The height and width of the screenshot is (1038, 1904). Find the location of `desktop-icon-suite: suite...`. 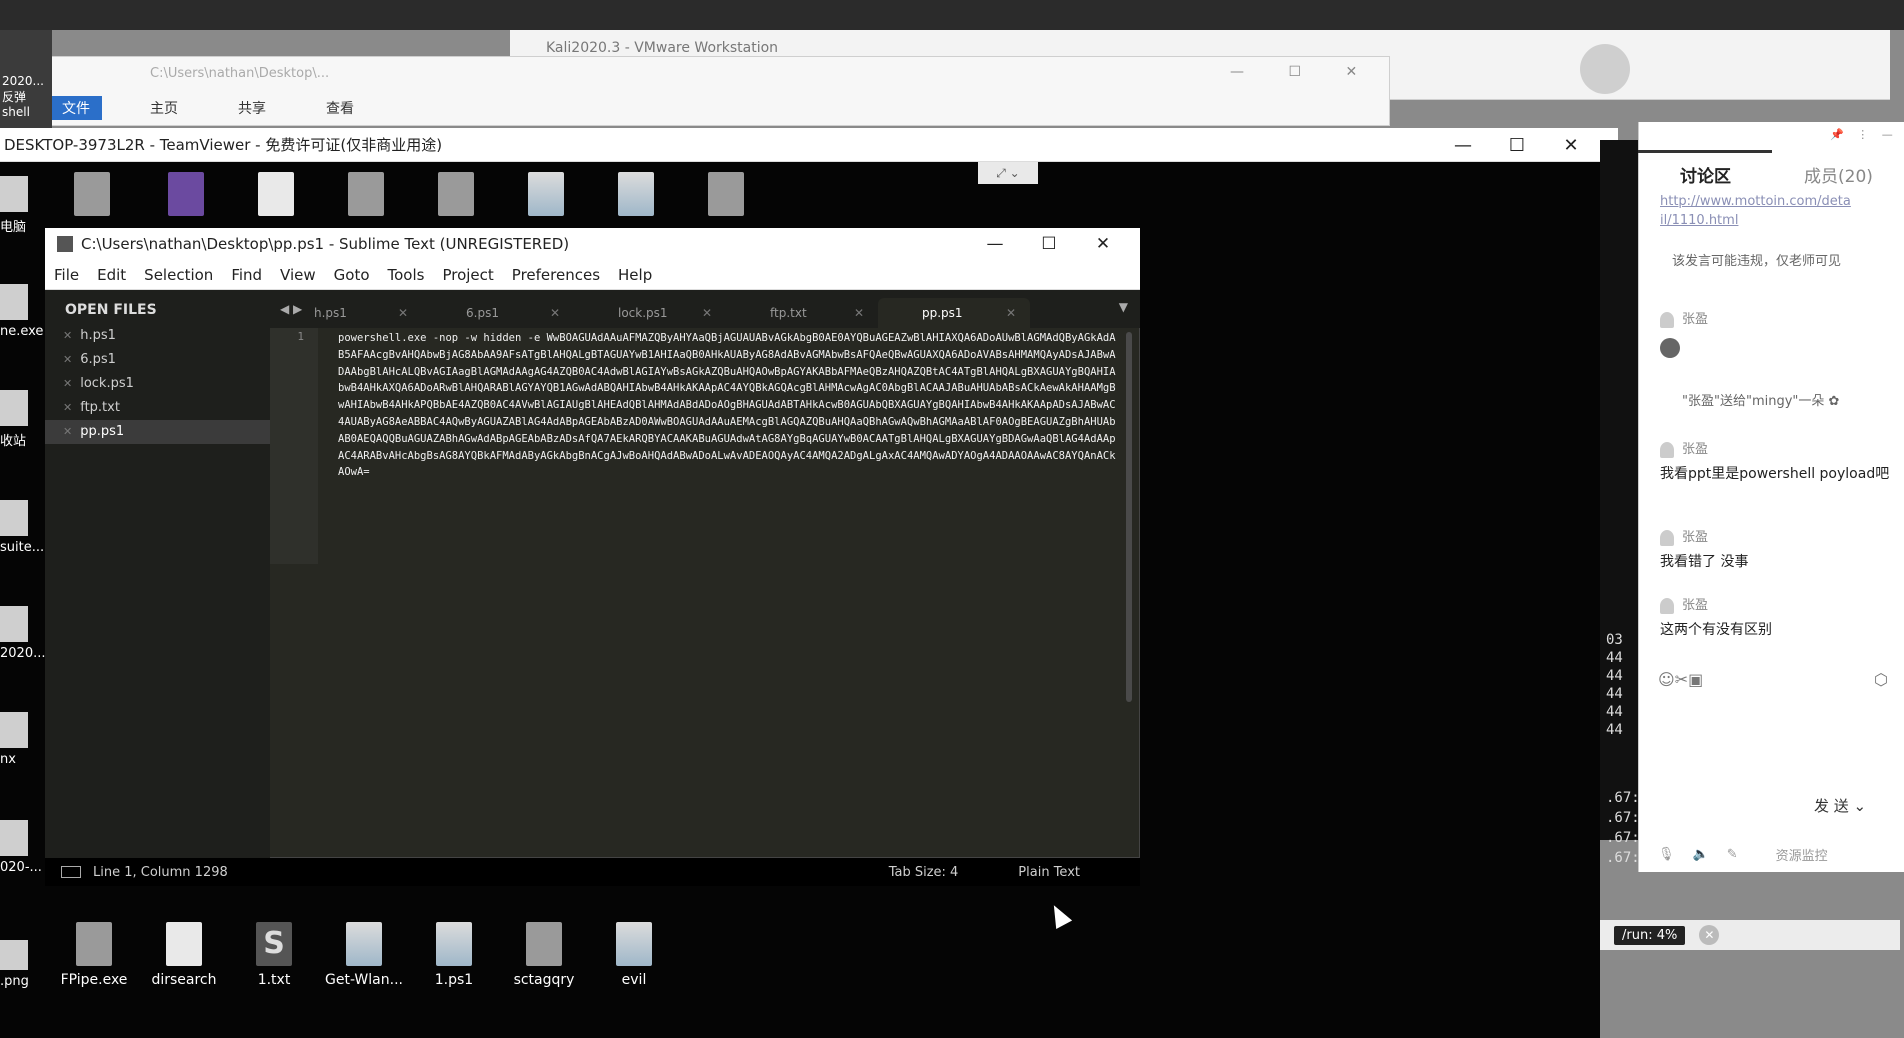

desktop-icon-suite: suite... is located at coordinates (25, 527).